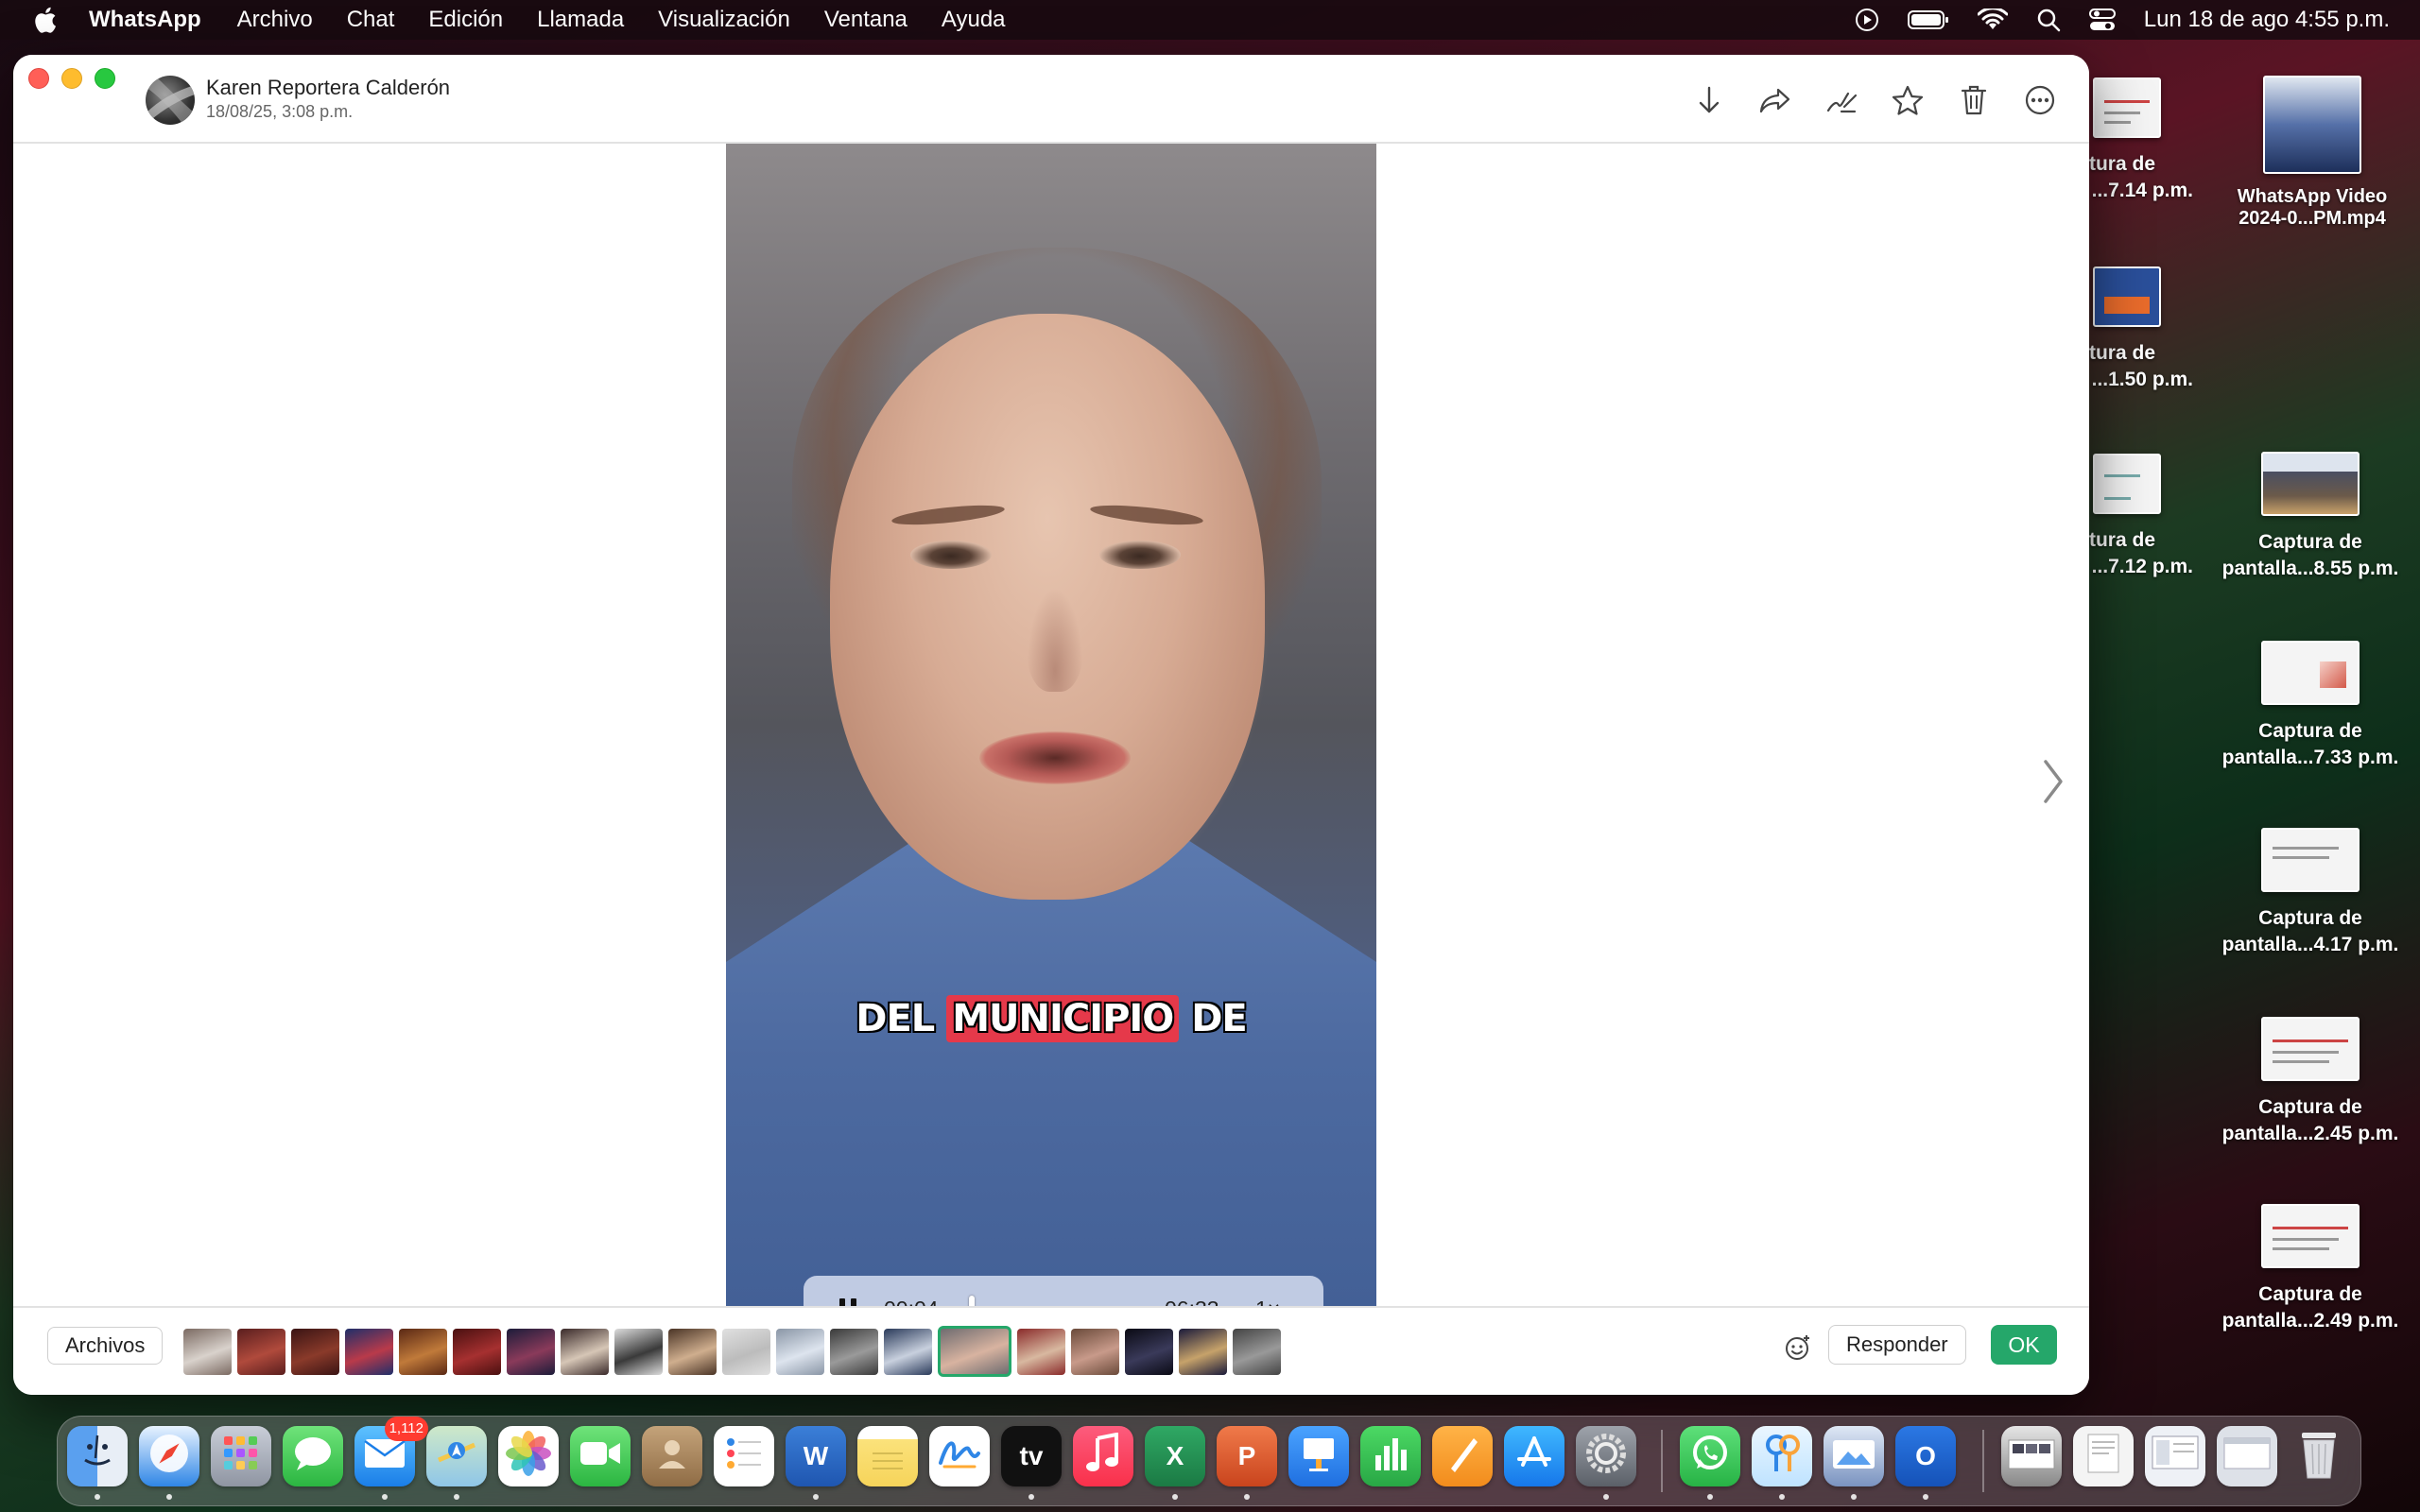 The image size is (2420, 1512). Describe the element at coordinates (2048, 20) in the screenshot. I see `search-icon` at that location.